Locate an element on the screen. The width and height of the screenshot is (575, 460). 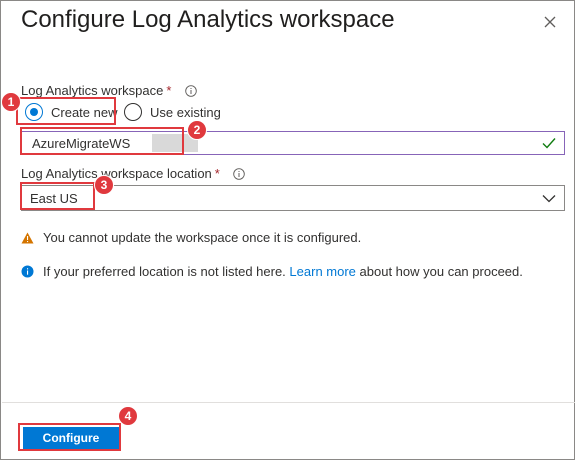
dialog-title: Configure Log Analytics workspace is located at coordinates (208, 19).